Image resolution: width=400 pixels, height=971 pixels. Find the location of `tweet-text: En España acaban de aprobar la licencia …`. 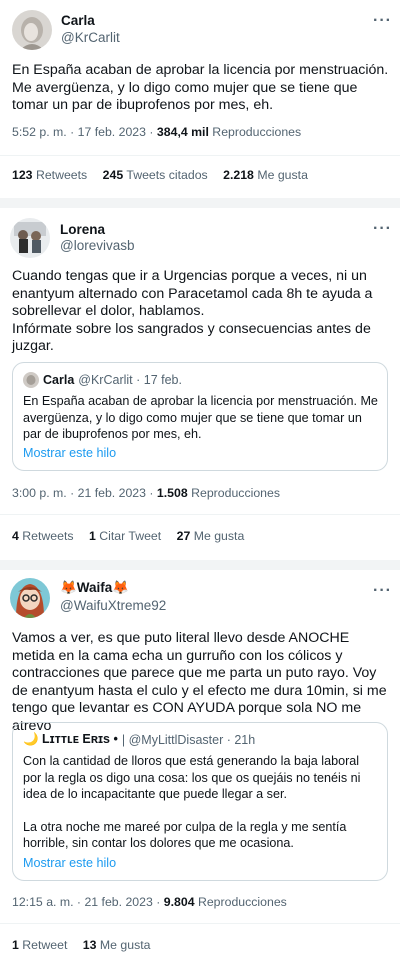

tweet-text: En España acaban de aprobar la licencia … is located at coordinates (200, 87).